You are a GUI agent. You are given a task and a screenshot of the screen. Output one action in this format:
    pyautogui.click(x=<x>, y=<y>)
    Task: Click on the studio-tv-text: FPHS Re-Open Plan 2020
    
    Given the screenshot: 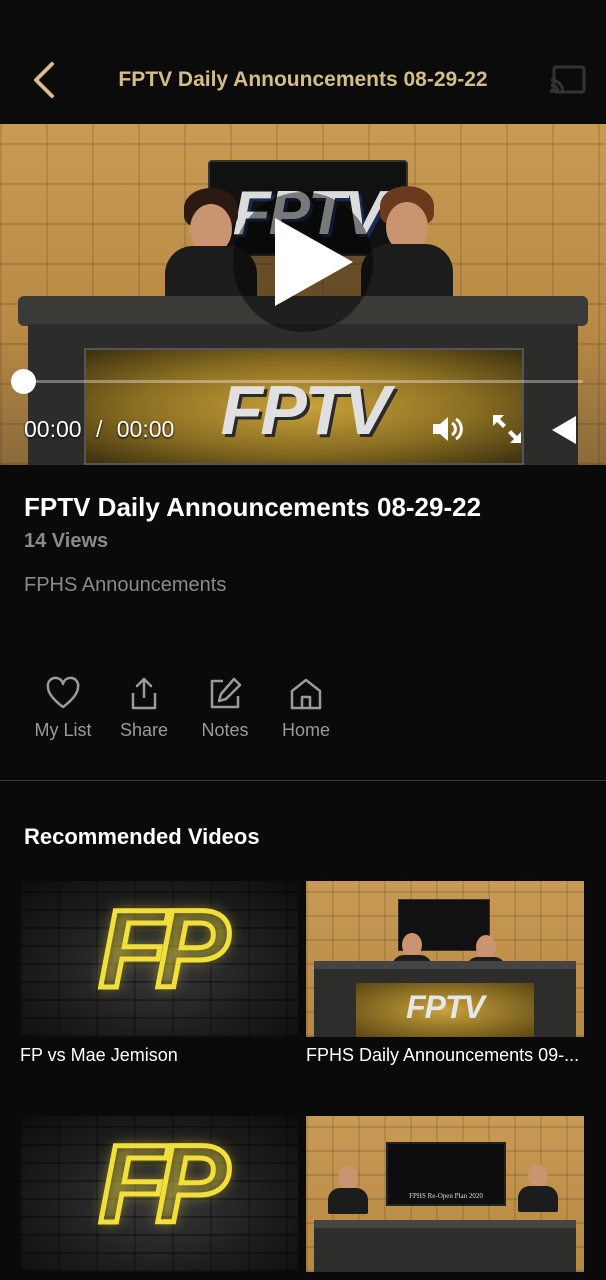 What is the action you would take?
    pyautogui.click(x=446, y=1196)
    